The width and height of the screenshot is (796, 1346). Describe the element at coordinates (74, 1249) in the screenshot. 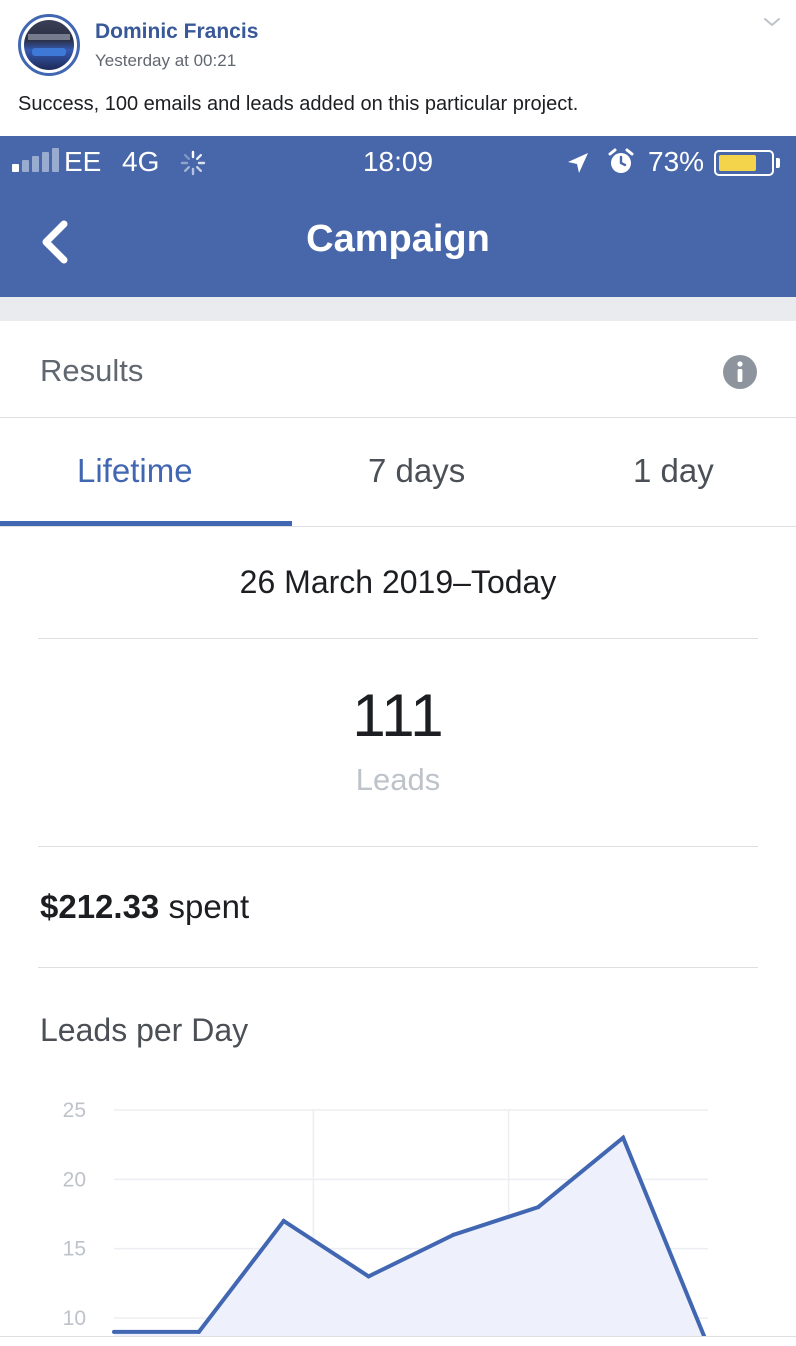

I see `y-tick-label: 15` at that location.